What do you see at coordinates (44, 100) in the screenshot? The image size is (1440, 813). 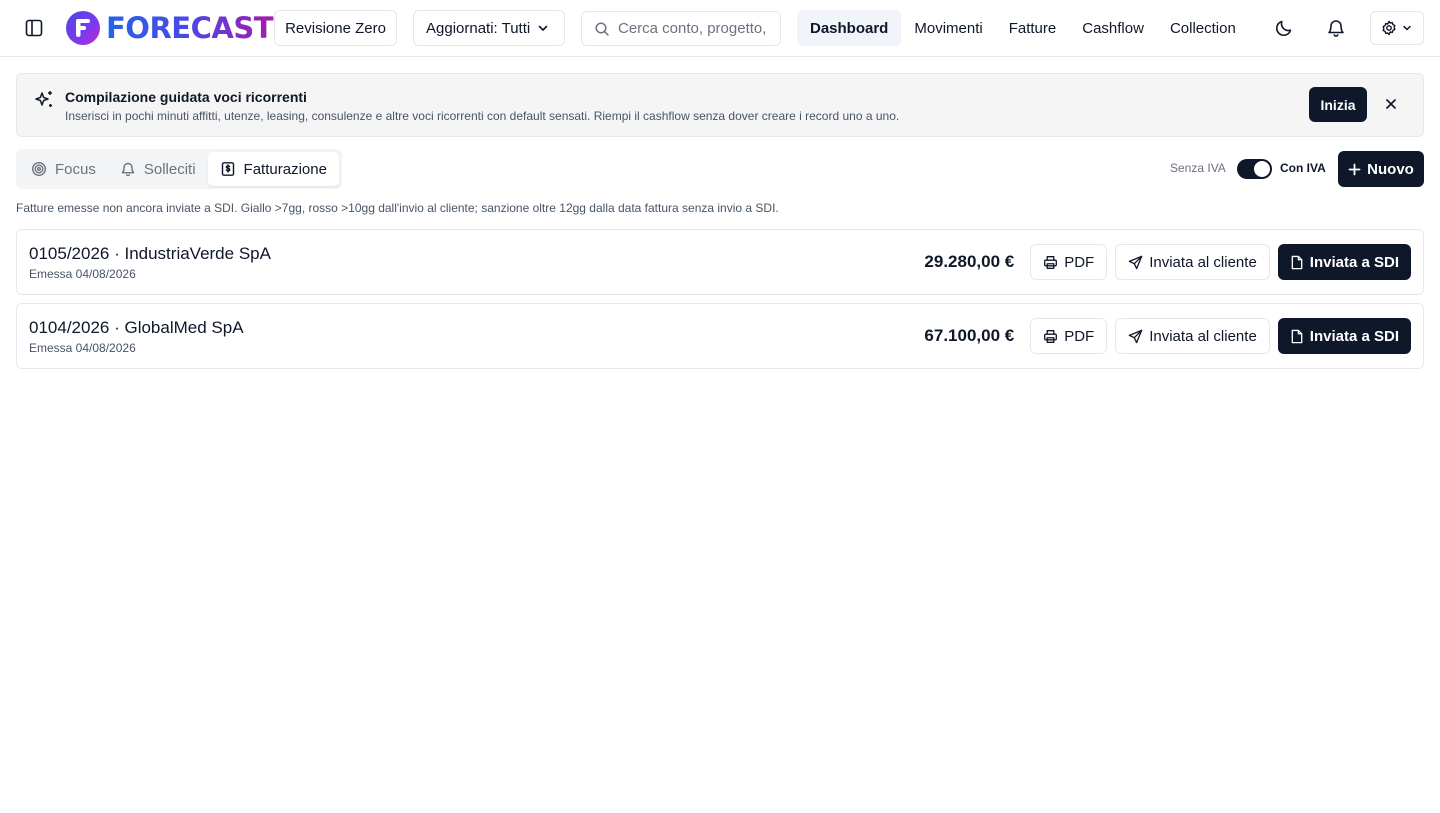 I see `sparkles-icon` at bounding box center [44, 100].